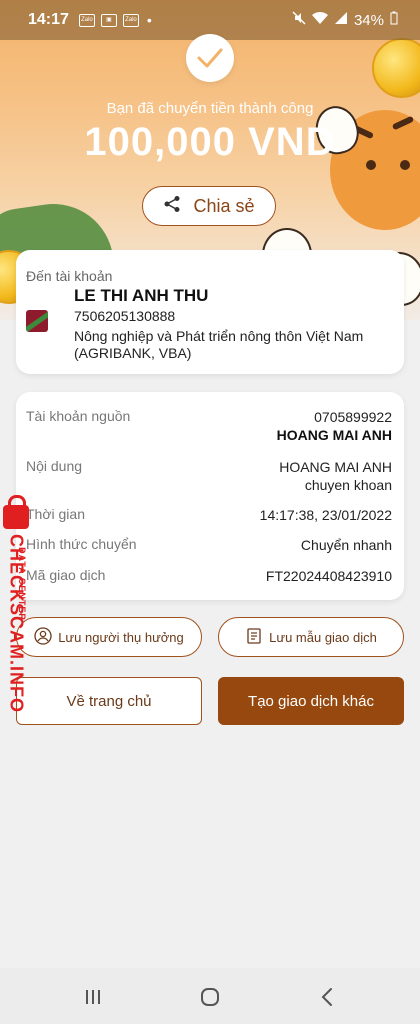  I want to click on battery-charging-icon, so click(394, 20).